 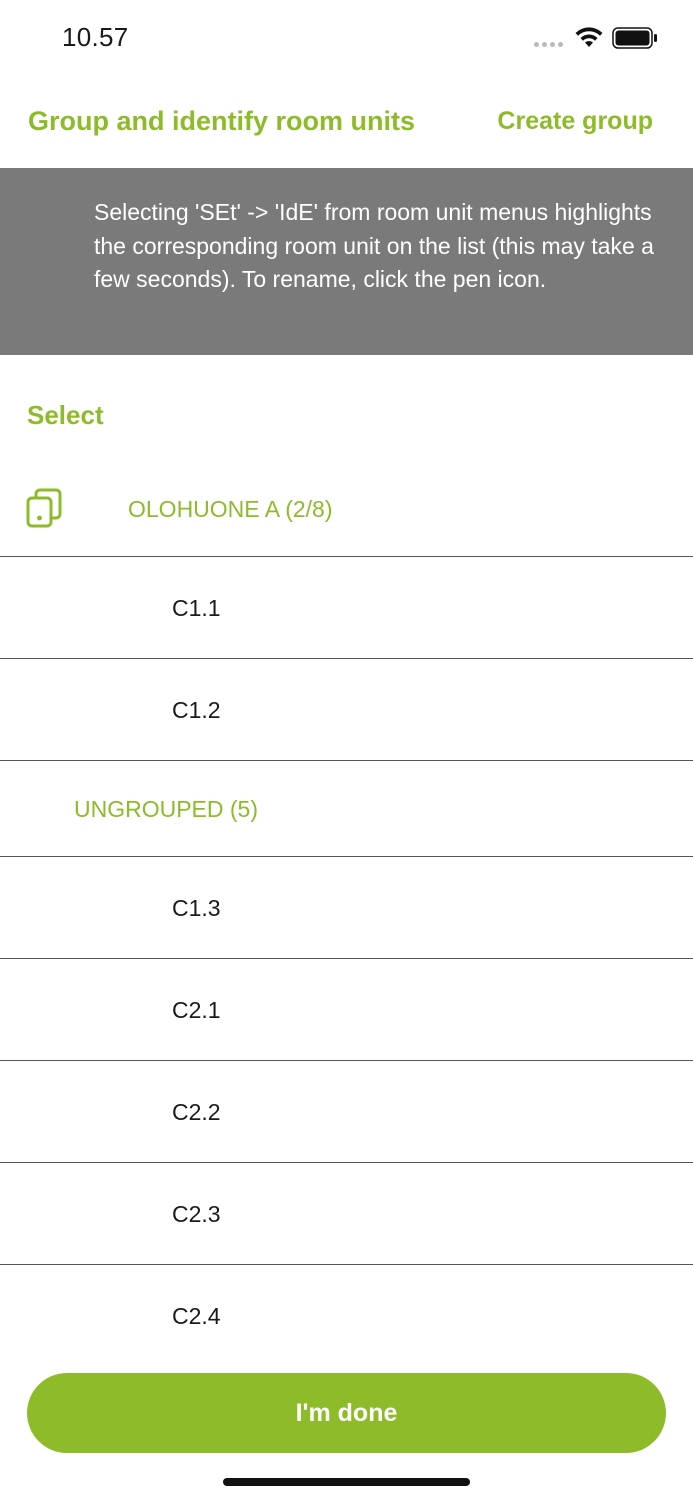 What do you see at coordinates (196, 1214) in the screenshot?
I see `unit-label: C2.3` at bounding box center [196, 1214].